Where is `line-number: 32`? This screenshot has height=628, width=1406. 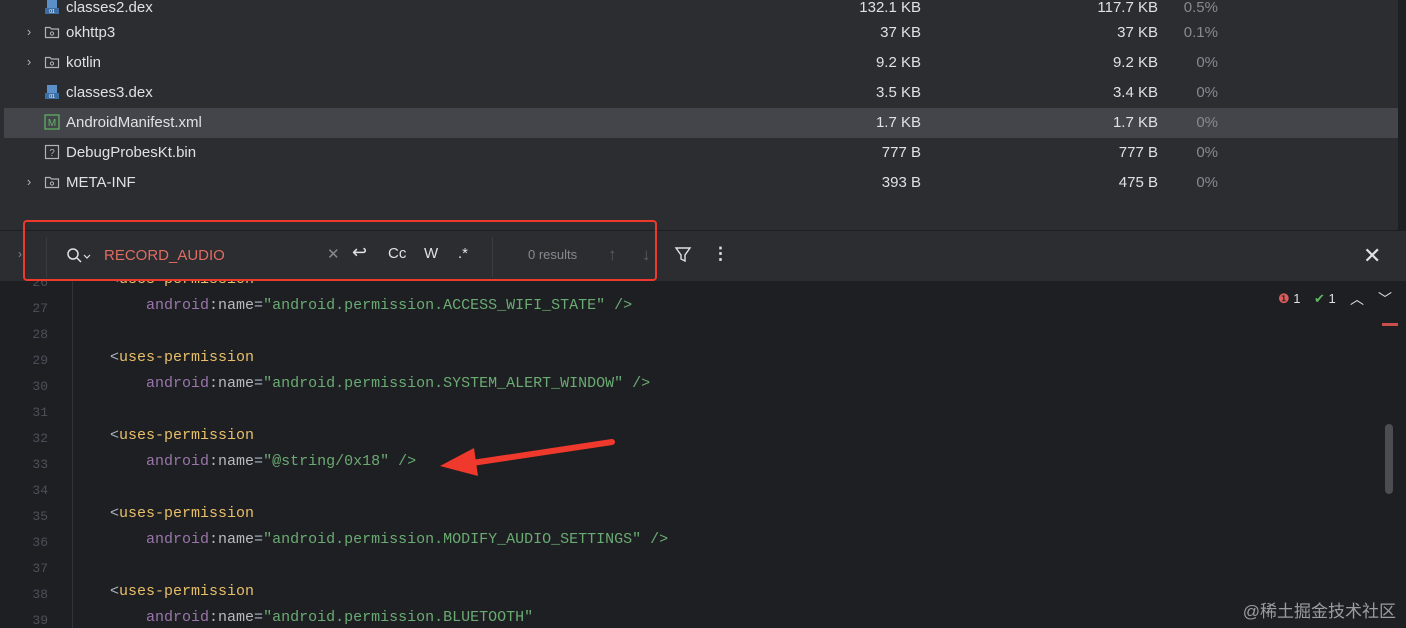 line-number: 32 is located at coordinates (40, 438).